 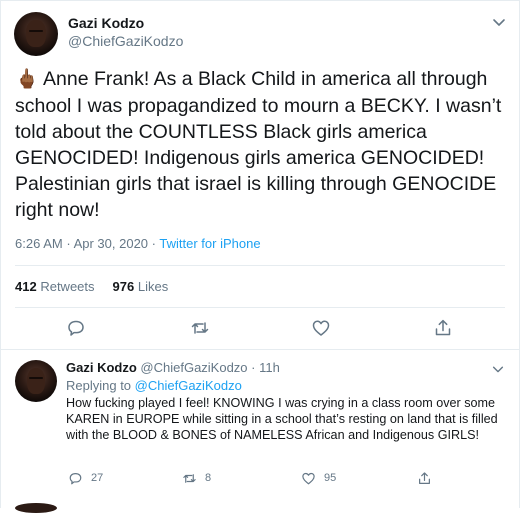 I want to click on reply-retweet-button: 8, so click(x=196, y=478).